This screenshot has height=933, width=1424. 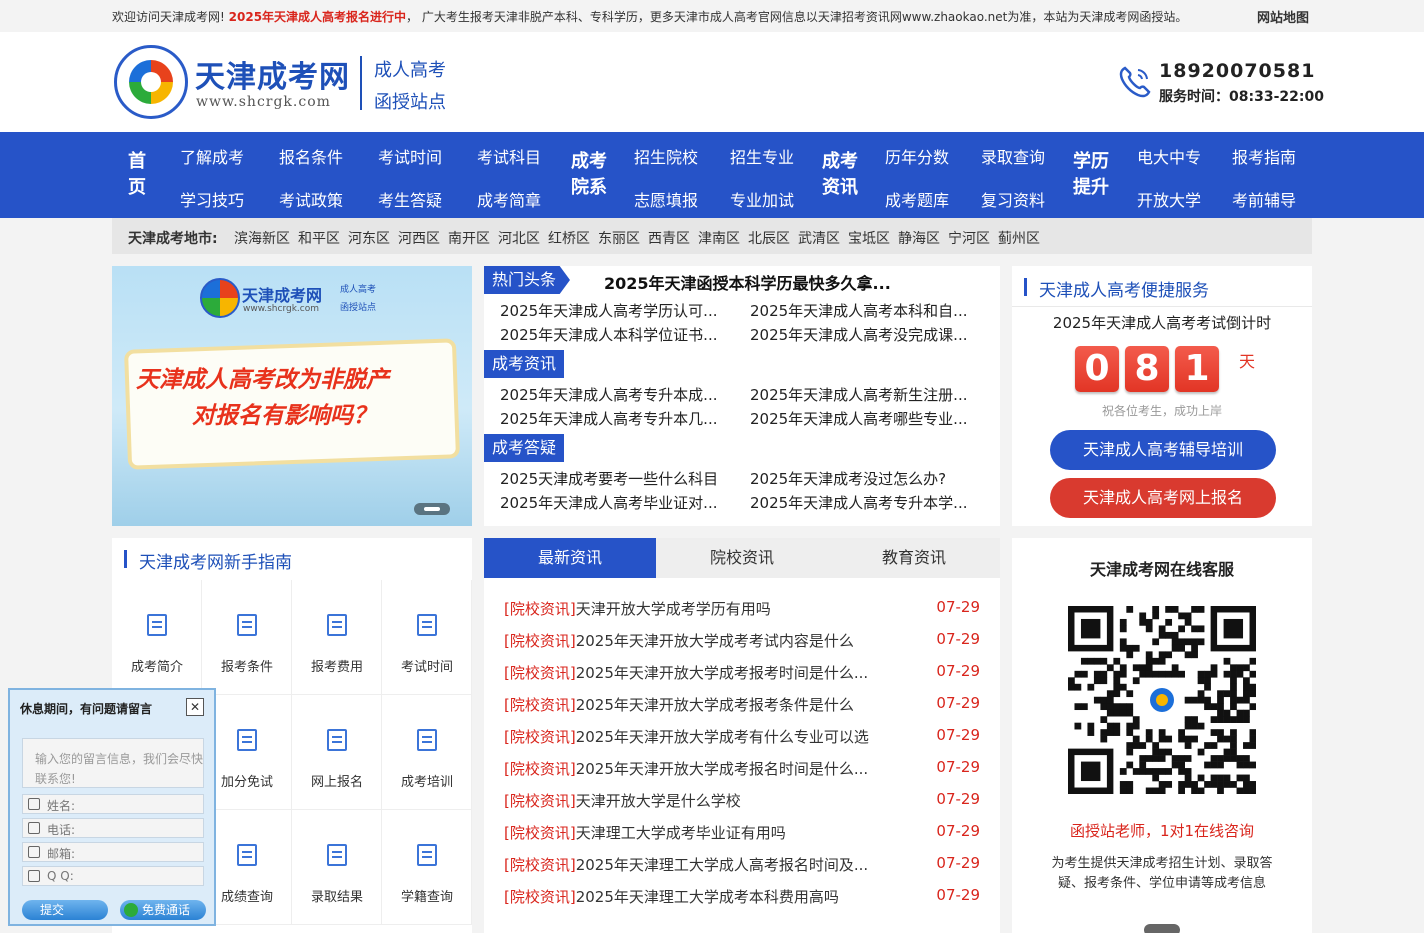 I want to click on nav-item: 考生答疑, so click(x=410, y=199).